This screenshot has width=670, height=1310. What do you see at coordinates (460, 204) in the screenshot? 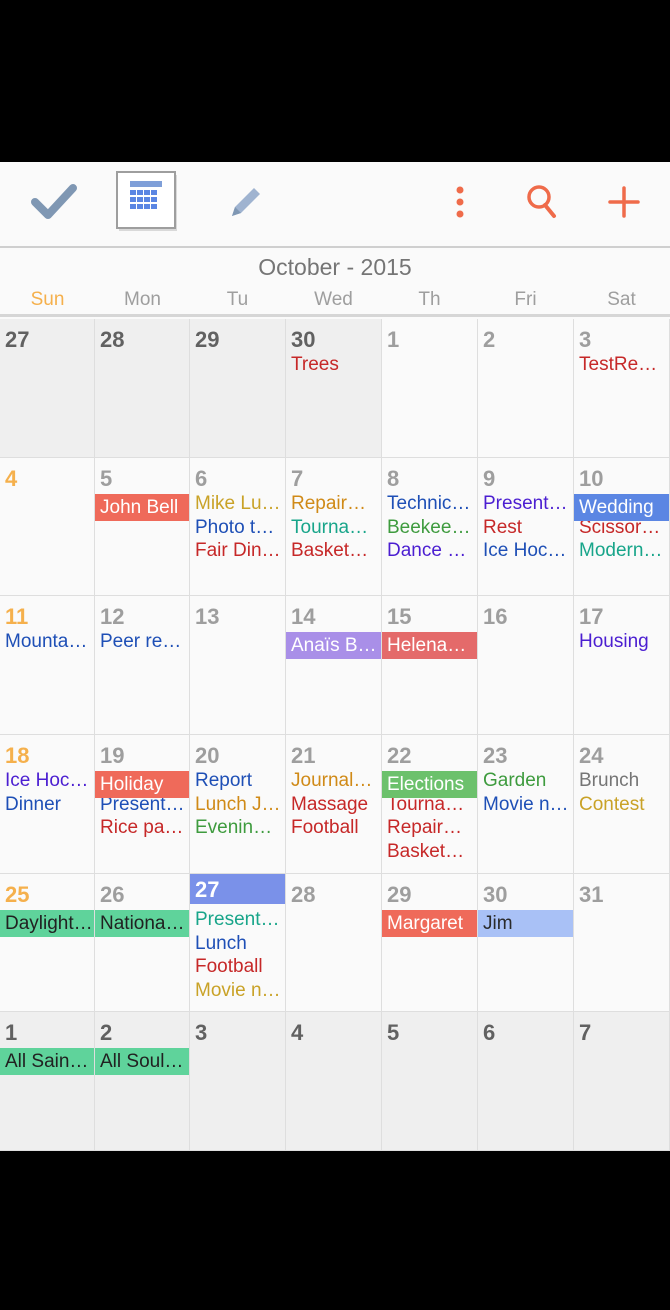
I see `more-options-button` at bounding box center [460, 204].